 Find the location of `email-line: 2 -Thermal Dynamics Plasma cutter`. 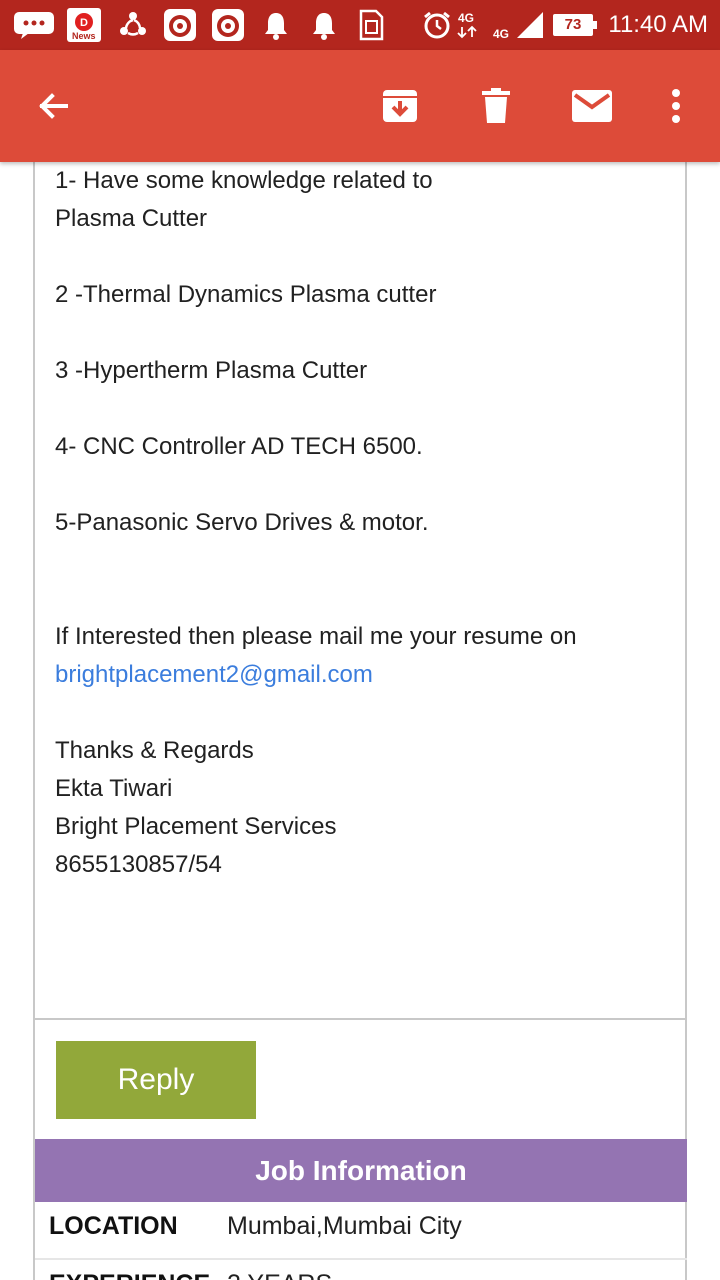

email-line: 2 -Thermal Dynamics Plasma cutter is located at coordinates (246, 294).